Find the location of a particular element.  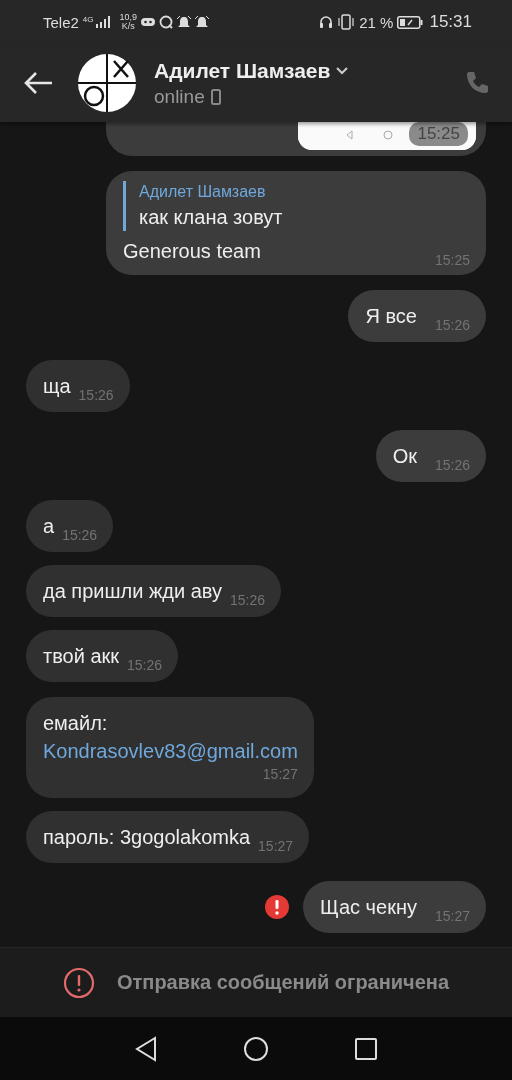

message-text: Щас чекну is located at coordinates (368, 907).